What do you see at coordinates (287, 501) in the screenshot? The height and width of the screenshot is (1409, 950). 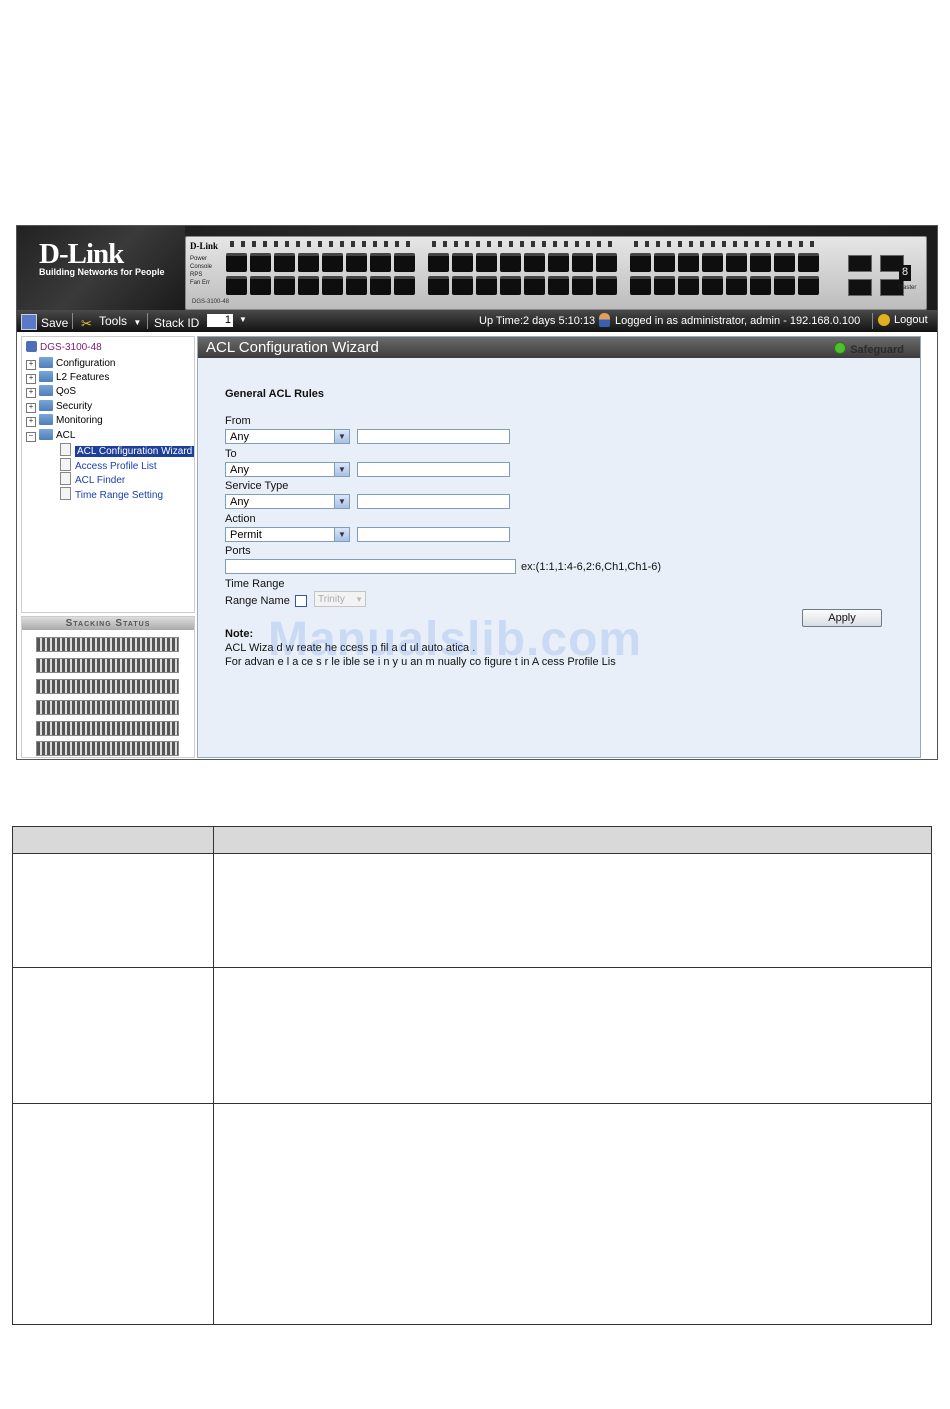 I see `service-type-select: Any ▼` at bounding box center [287, 501].